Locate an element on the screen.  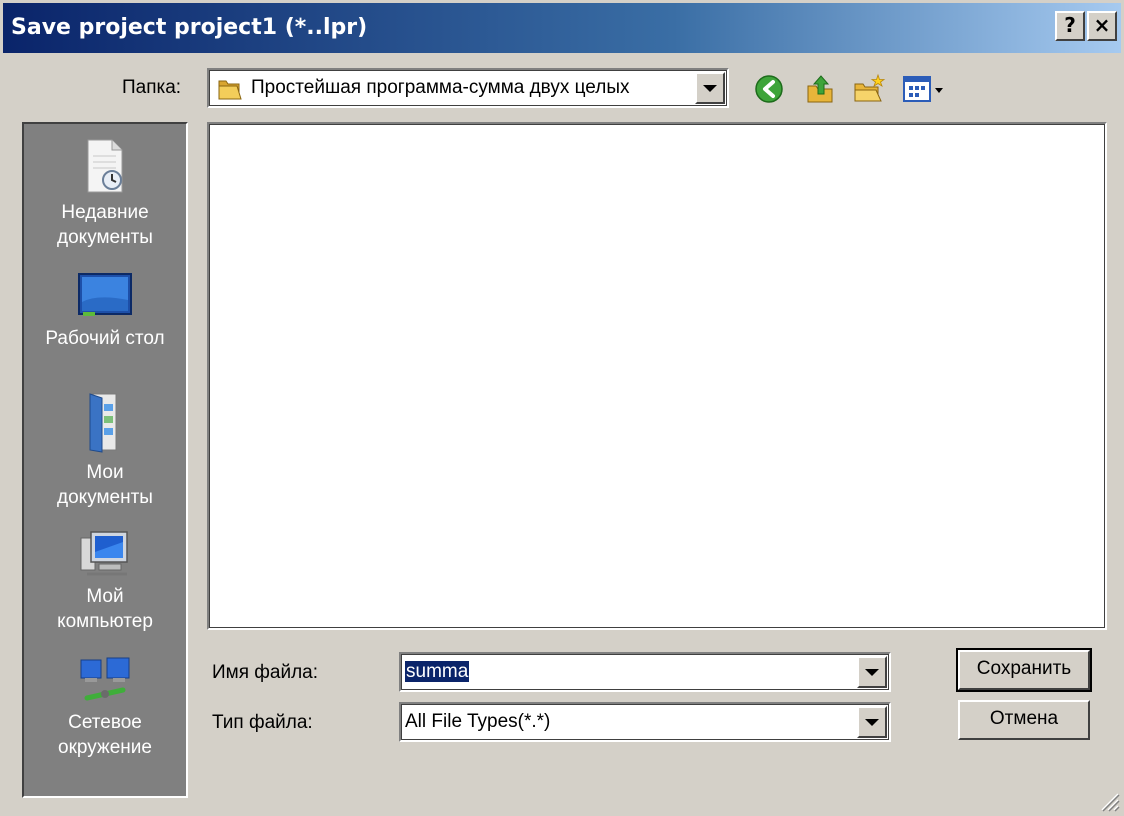
back-icon is located at coordinates (769, 89).